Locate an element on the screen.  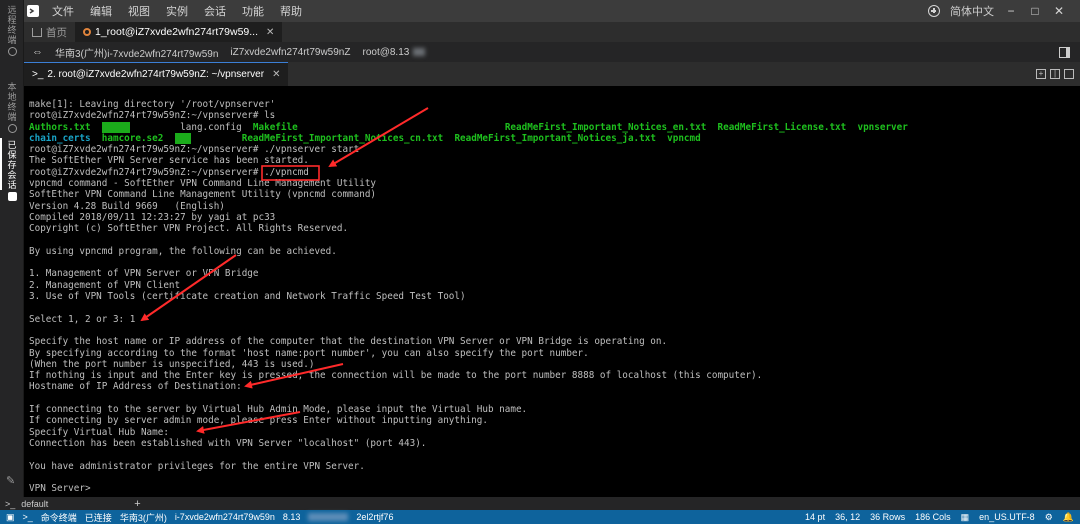
status-ip-prefix: 8.13 is located at coordinates (291, 517).